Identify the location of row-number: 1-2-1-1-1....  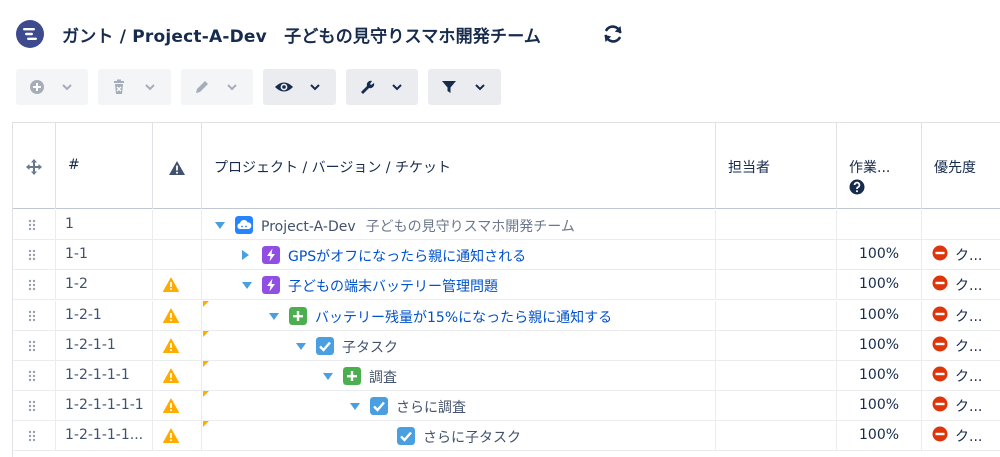
(104, 435).